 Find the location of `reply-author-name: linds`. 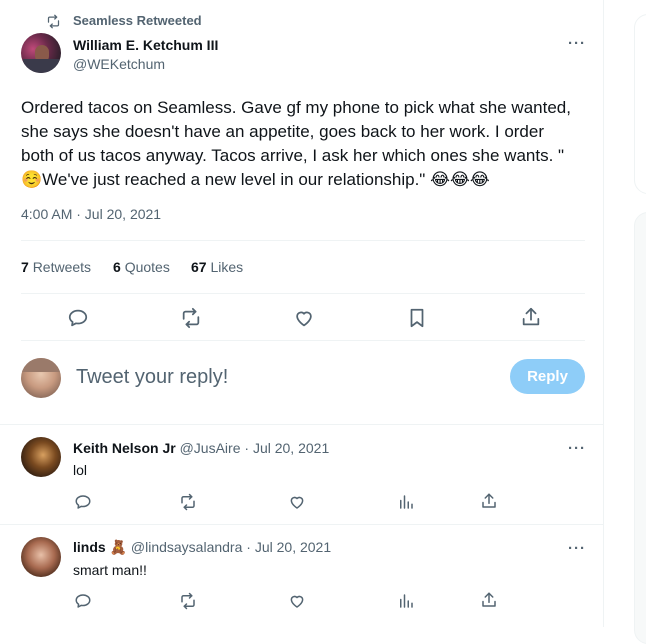

reply-author-name: linds is located at coordinates (89, 547).